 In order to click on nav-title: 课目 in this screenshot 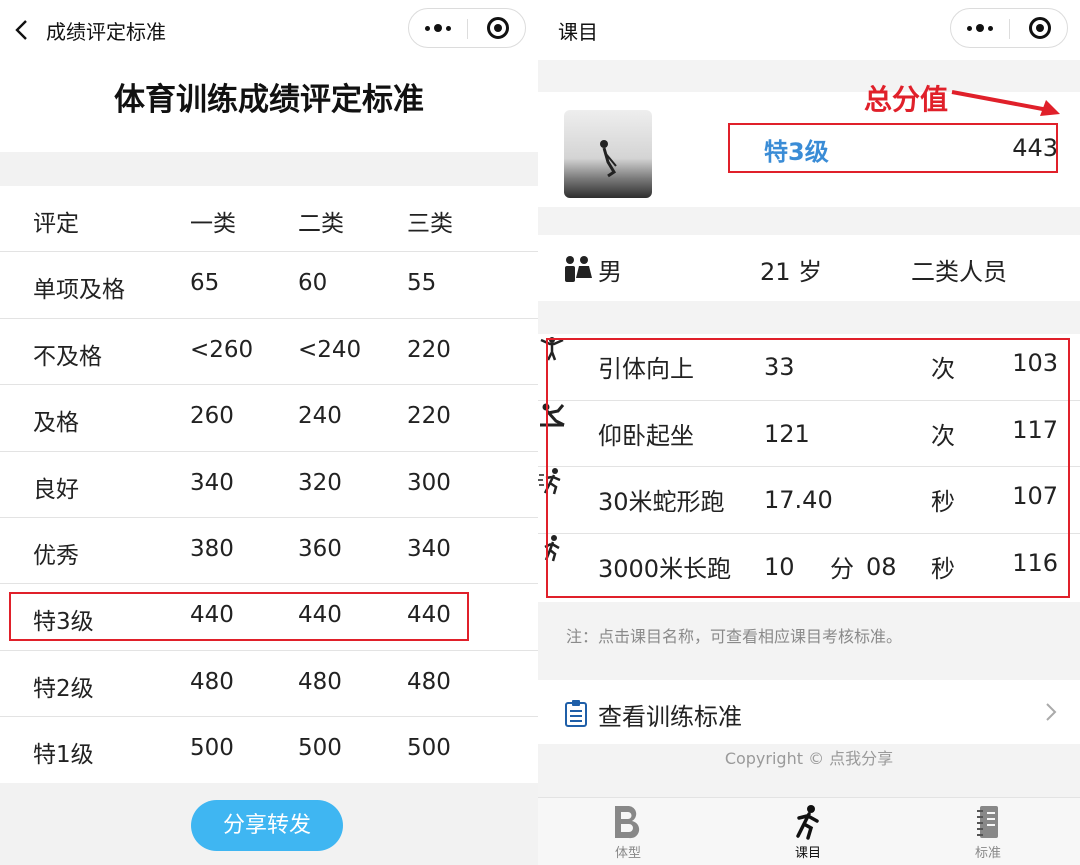, I will do `click(578, 32)`.